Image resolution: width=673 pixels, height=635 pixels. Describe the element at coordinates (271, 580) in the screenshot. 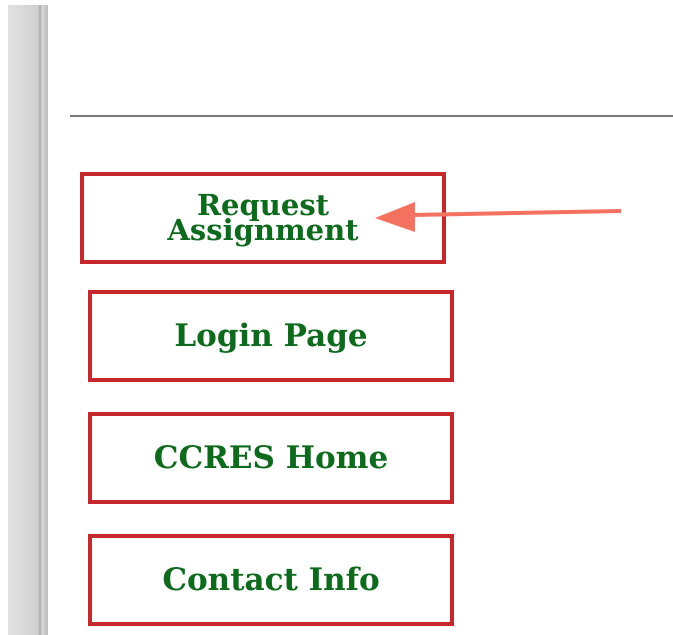

I see `nav-button: Contact Info` at that location.